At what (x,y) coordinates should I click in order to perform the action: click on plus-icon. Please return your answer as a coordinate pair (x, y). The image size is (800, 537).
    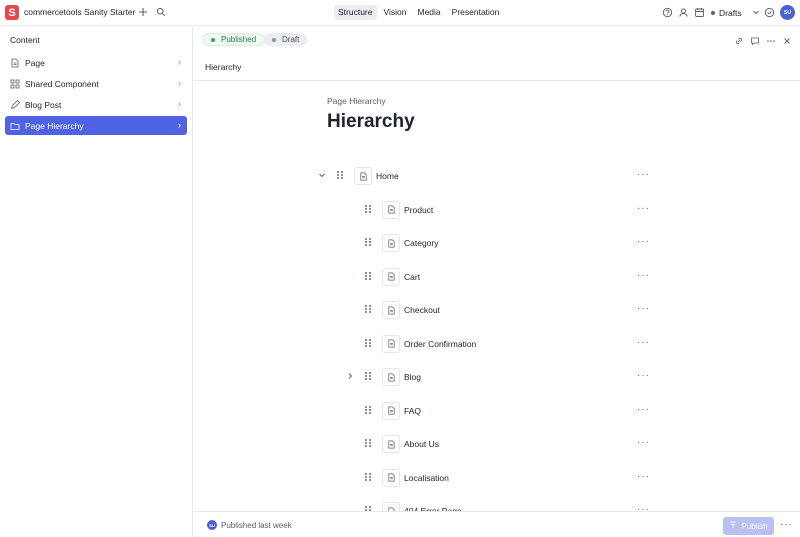
    Looking at the image, I should click on (143, 12).